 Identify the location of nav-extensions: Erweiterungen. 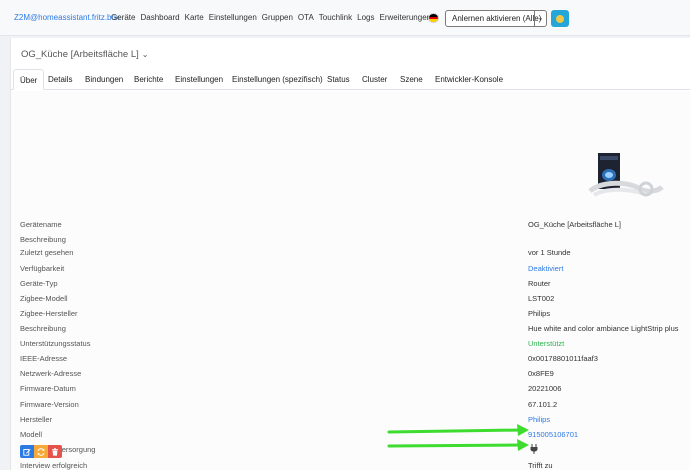
(406, 17).